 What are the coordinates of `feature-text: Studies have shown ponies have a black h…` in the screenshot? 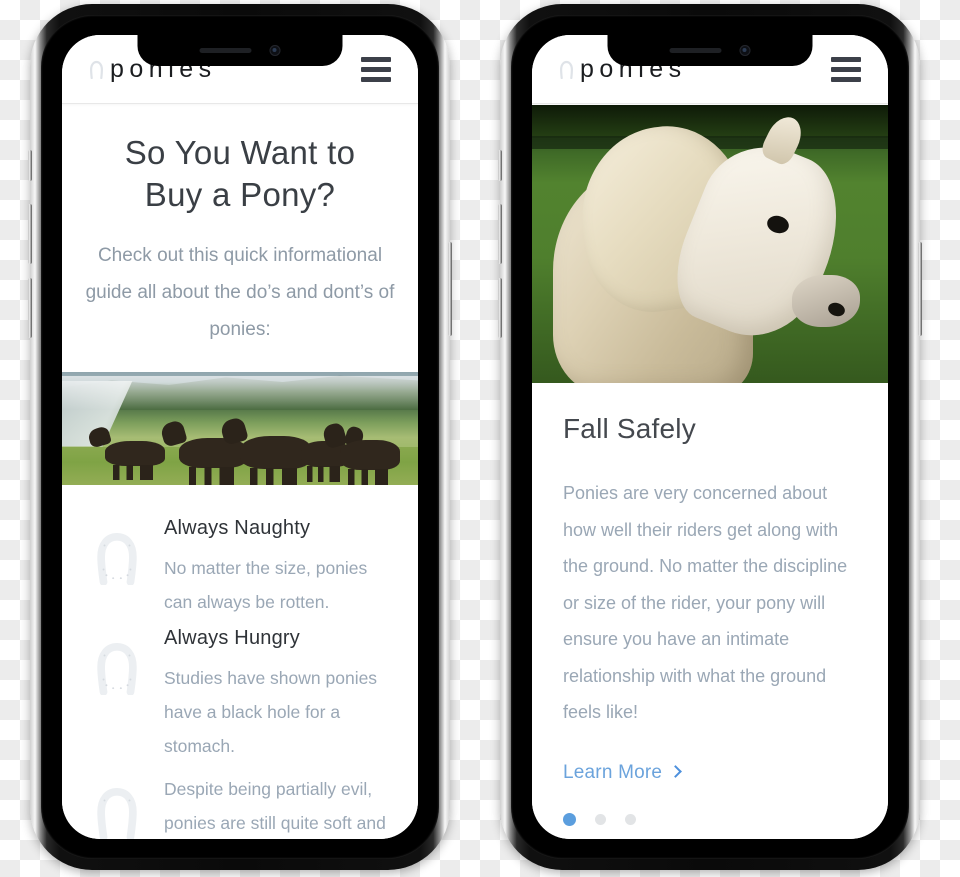 It's located at (271, 712).